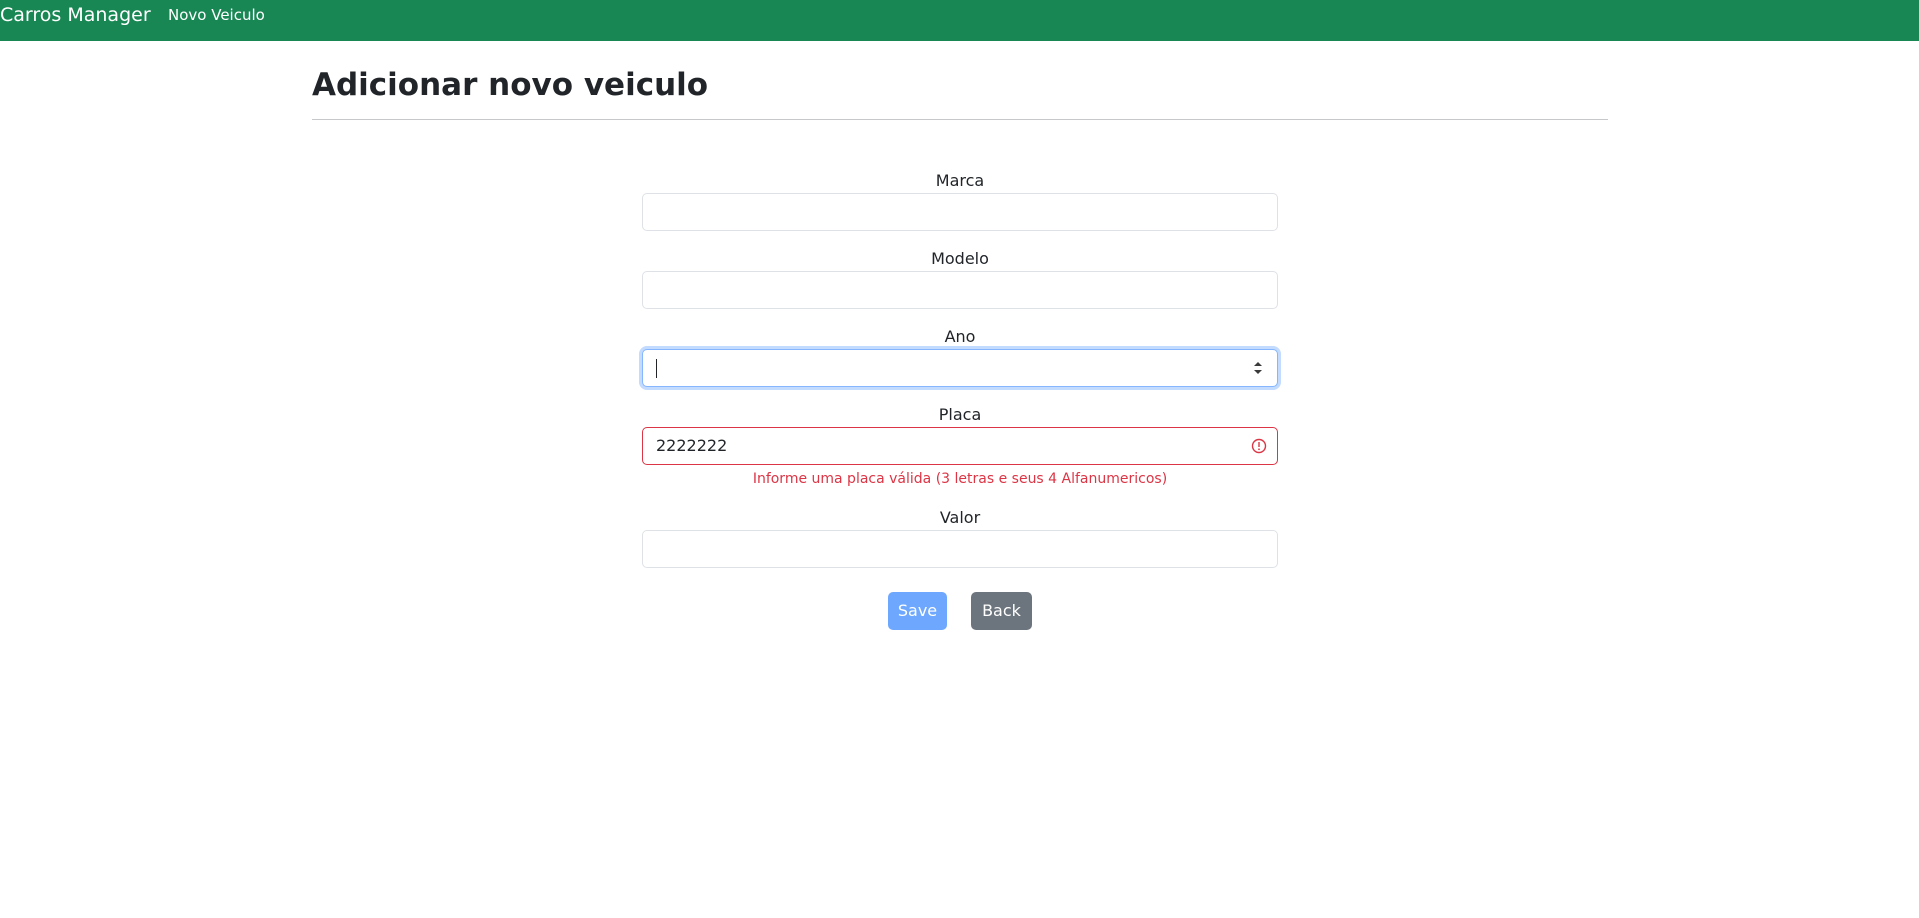  What do you see at coordinates (216, 15) in the screenshot?
I see `nav-link-novo-veiculo: Novo Veiculo` at bounding box center [216, 15].